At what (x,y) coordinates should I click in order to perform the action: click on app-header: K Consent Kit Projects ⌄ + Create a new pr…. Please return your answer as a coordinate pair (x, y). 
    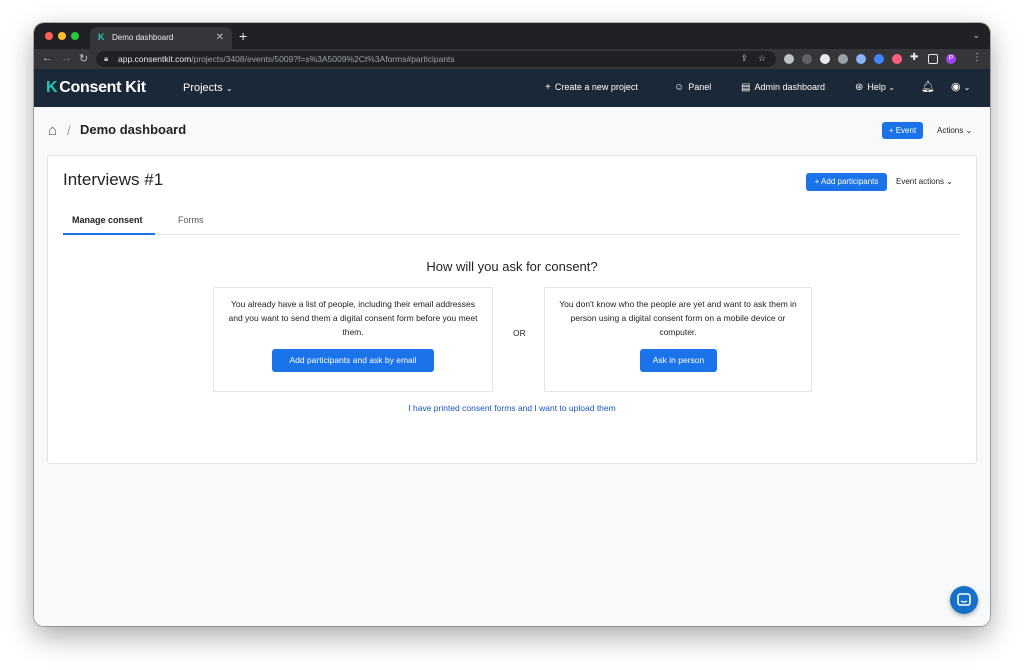
    Looking at the image, I should click on (512, 88).